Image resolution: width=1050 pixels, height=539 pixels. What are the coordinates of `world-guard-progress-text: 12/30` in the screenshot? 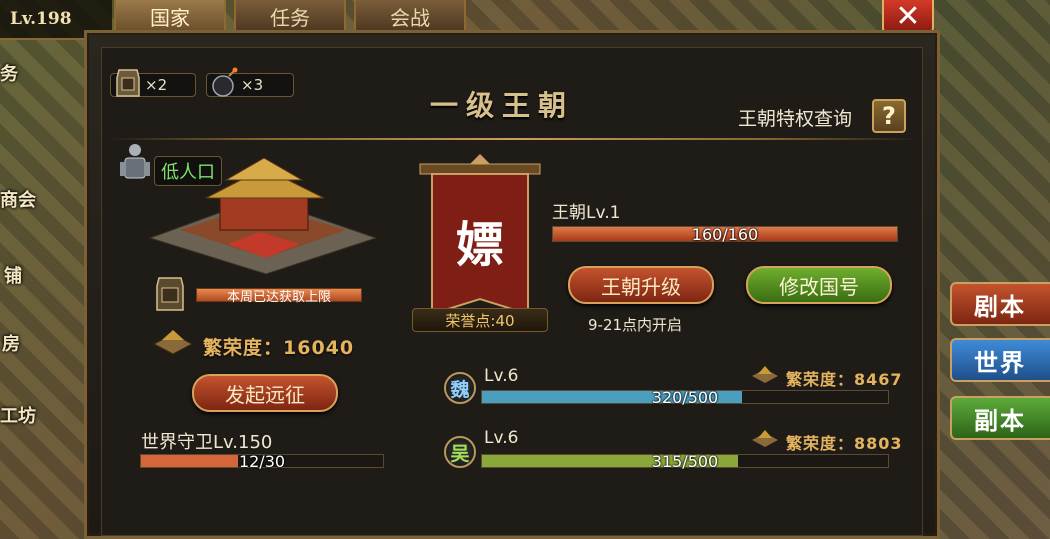 It's located at (262, 461).